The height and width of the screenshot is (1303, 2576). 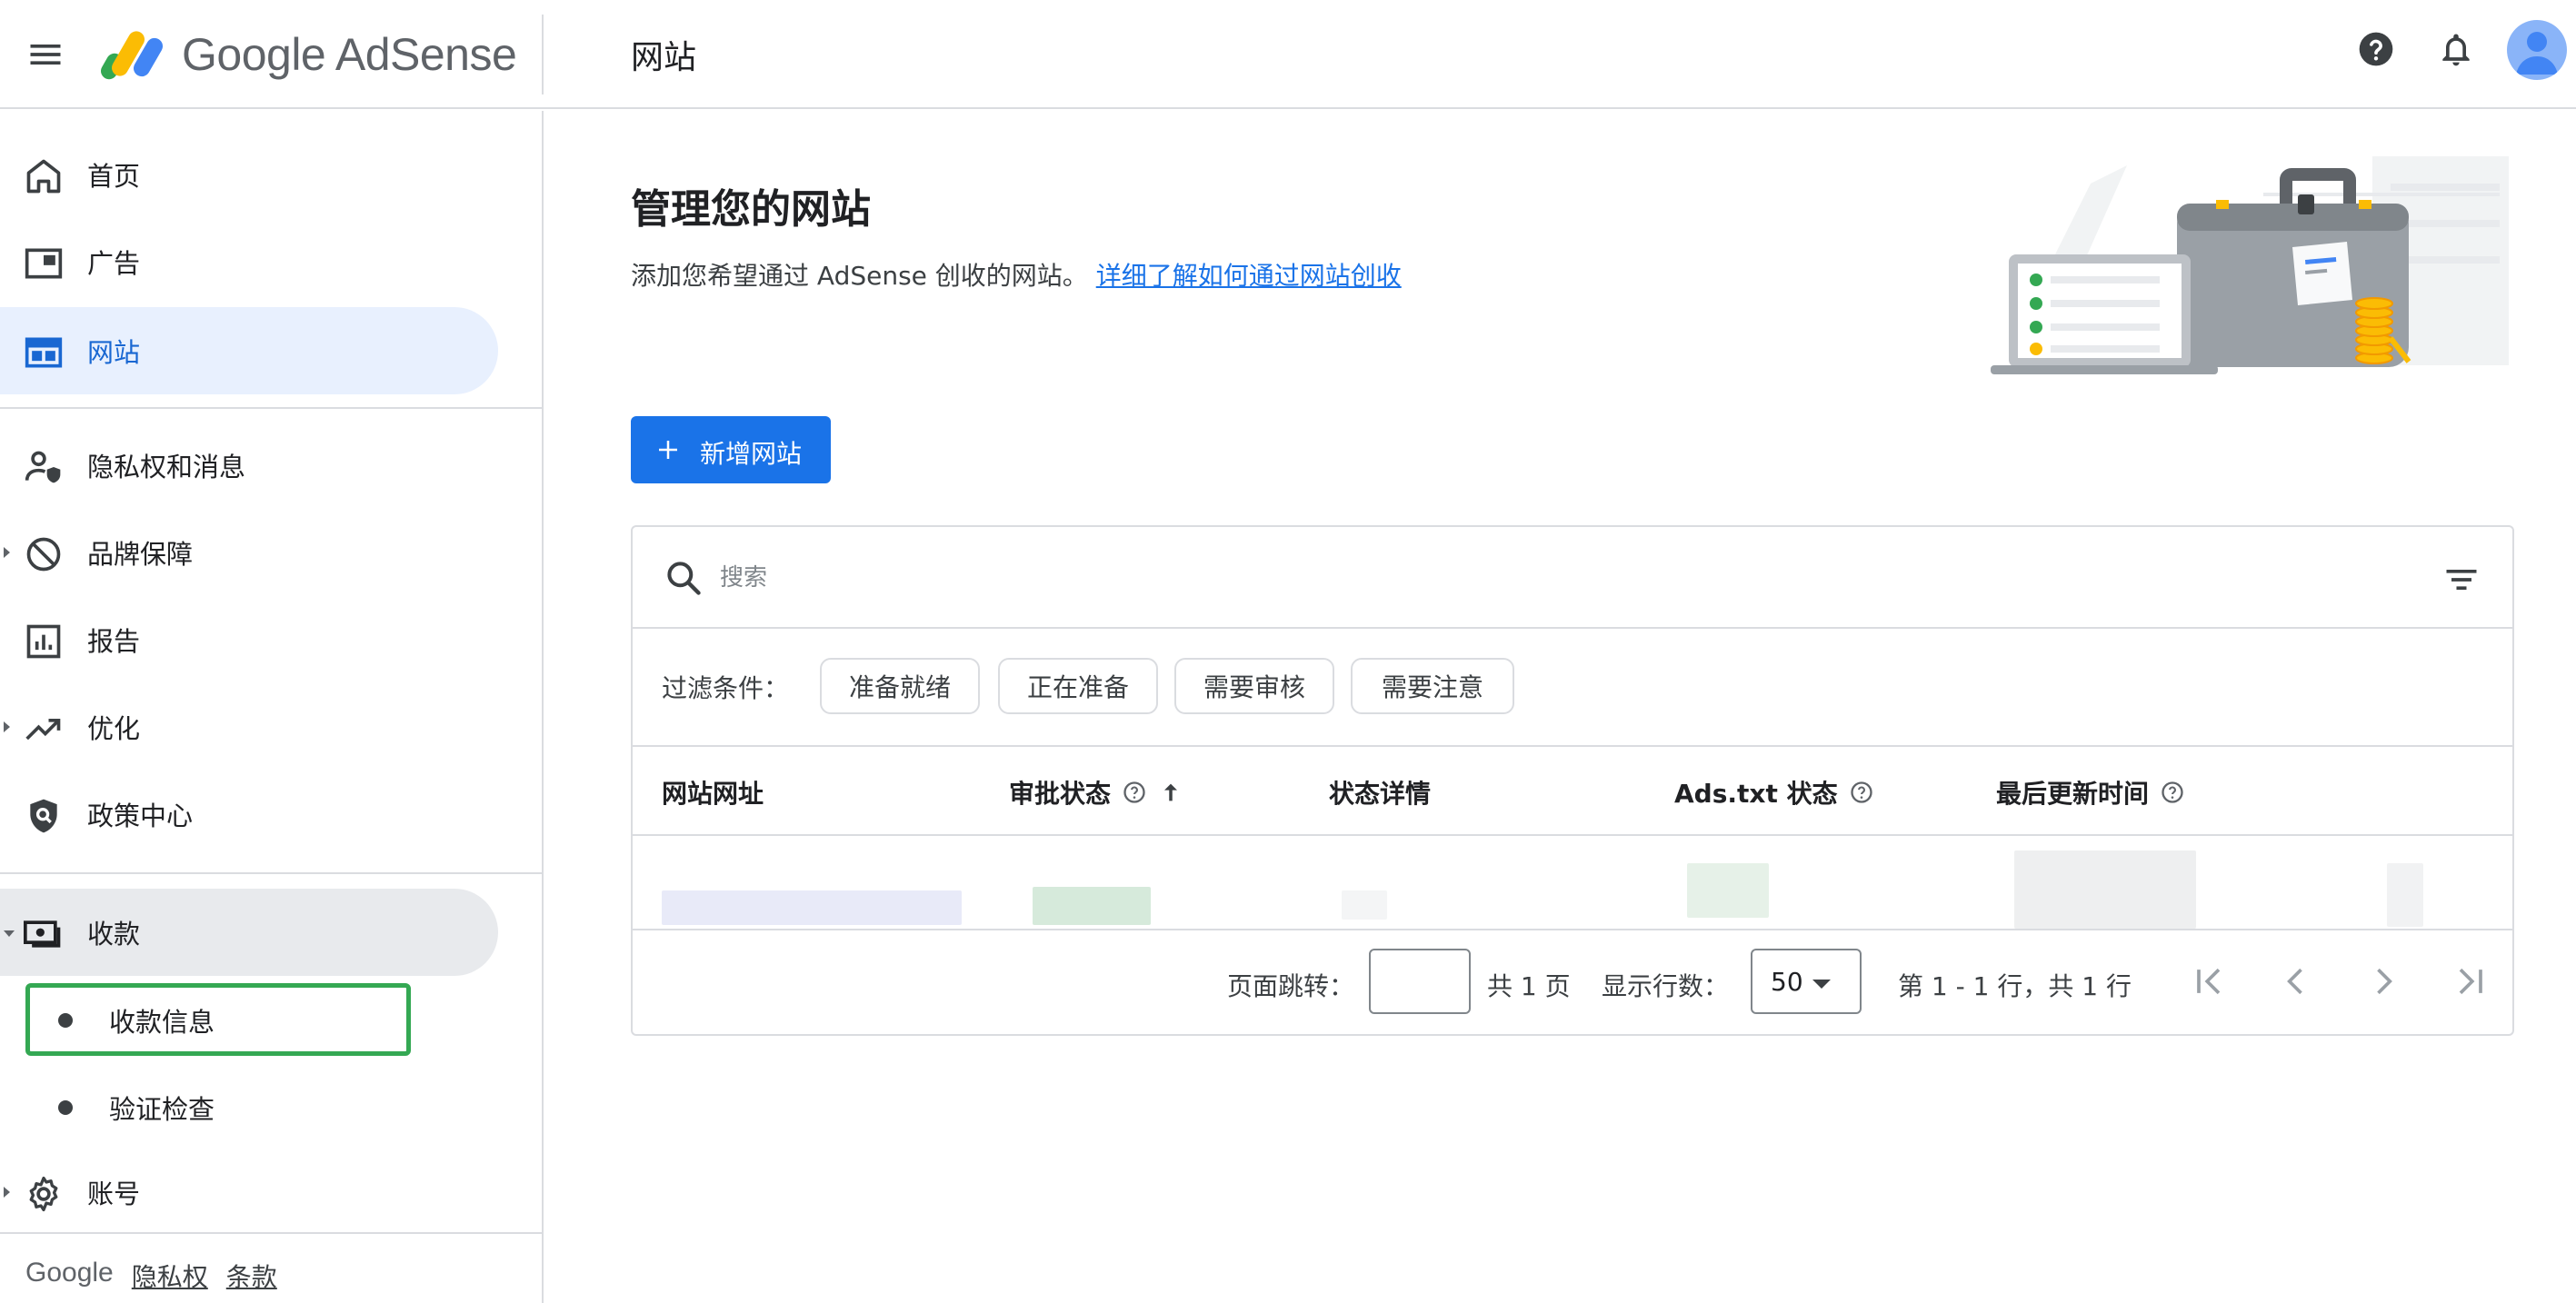 What do you see at coordinates (349, 55) in the screenshot?
I see `logo-text: Google AdSense` at bounding box center [349, 55].